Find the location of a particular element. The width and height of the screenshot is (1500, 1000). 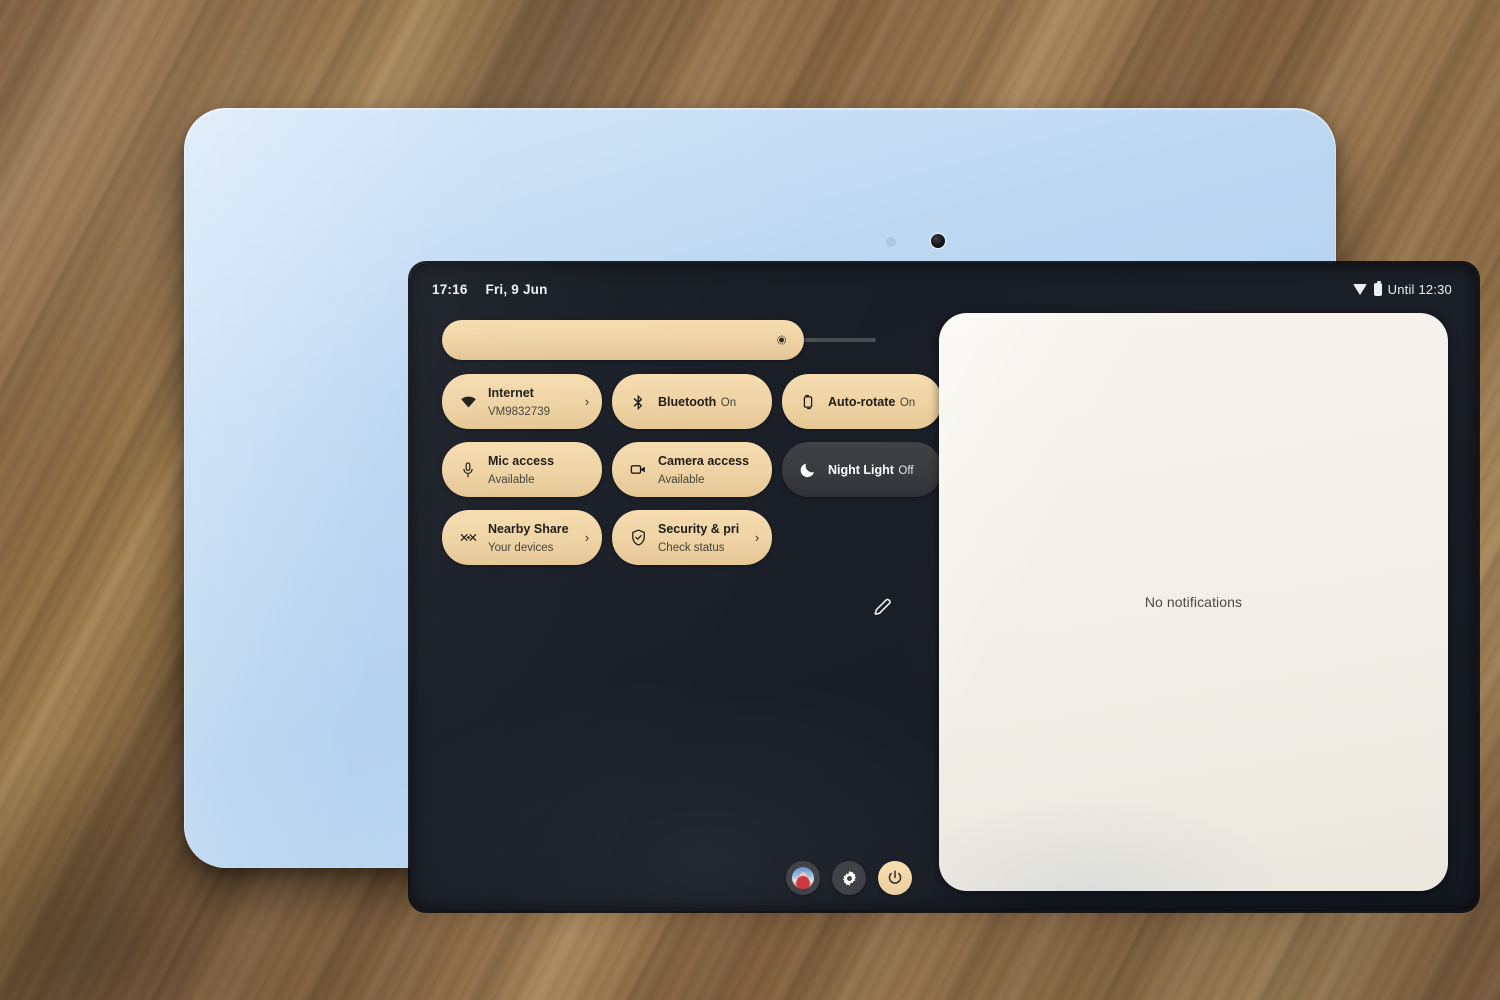

status-bar-left: 17:16 Fri, 9 Jun is located at coordinates (490, 289).